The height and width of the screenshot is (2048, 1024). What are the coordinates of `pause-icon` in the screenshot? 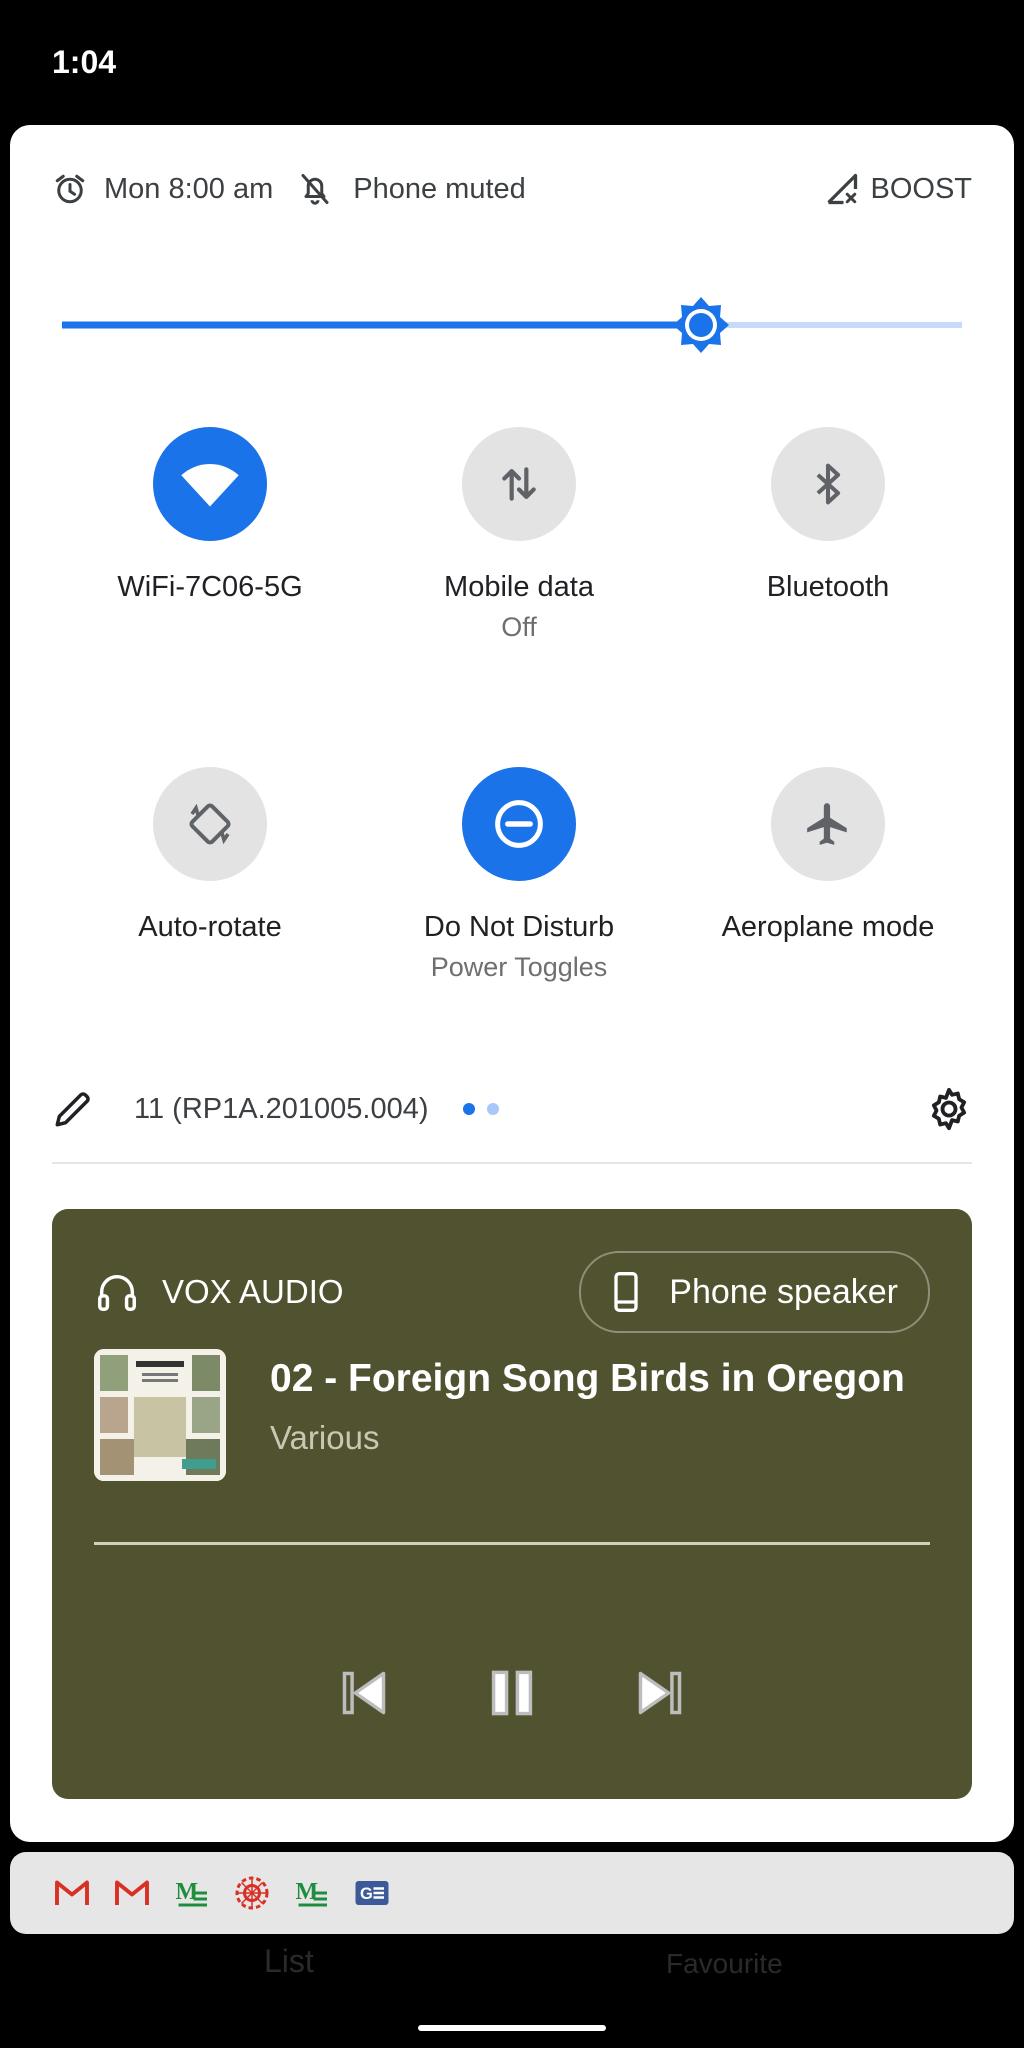 It's located at (512, 1693).